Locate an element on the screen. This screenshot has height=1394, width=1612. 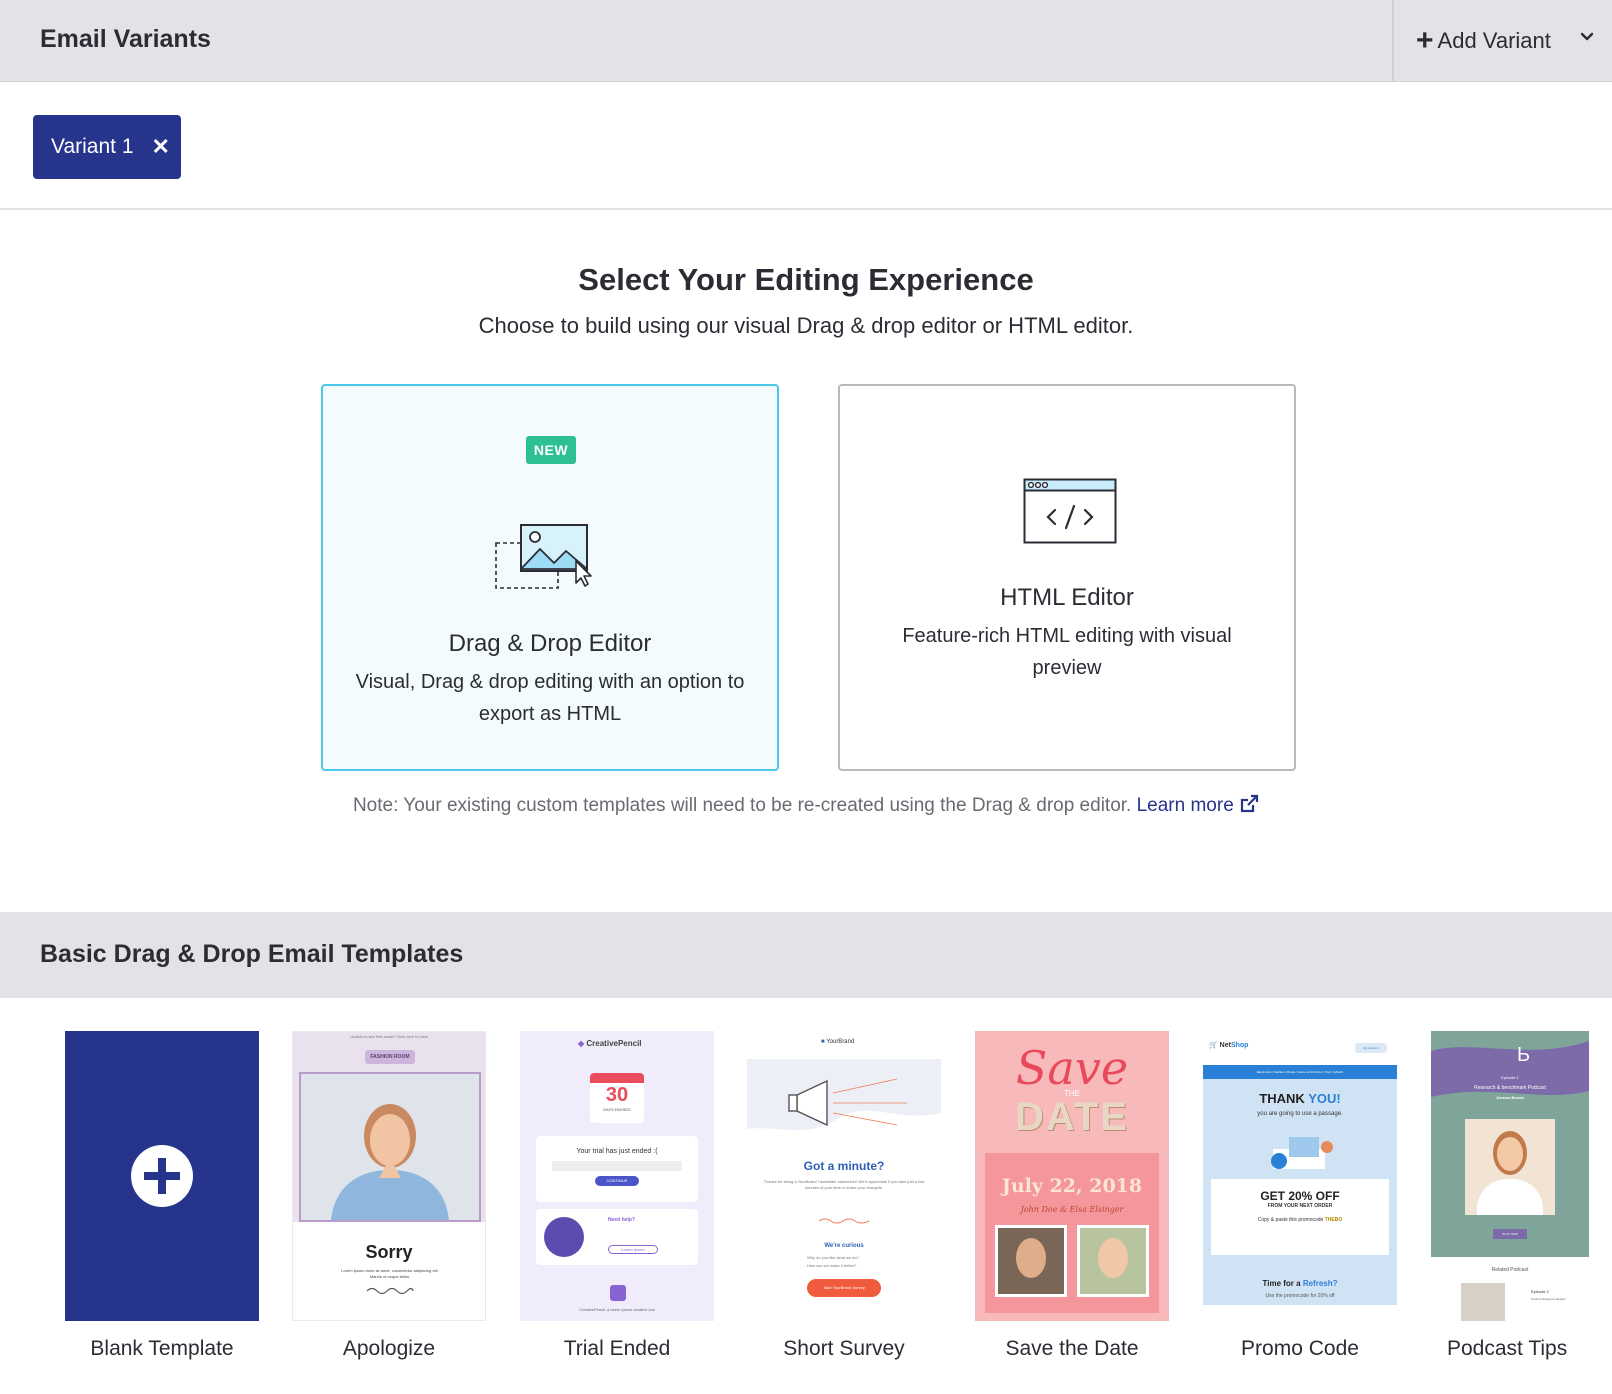
template-label: Promo Code is located at coordinates (1300, 1348).